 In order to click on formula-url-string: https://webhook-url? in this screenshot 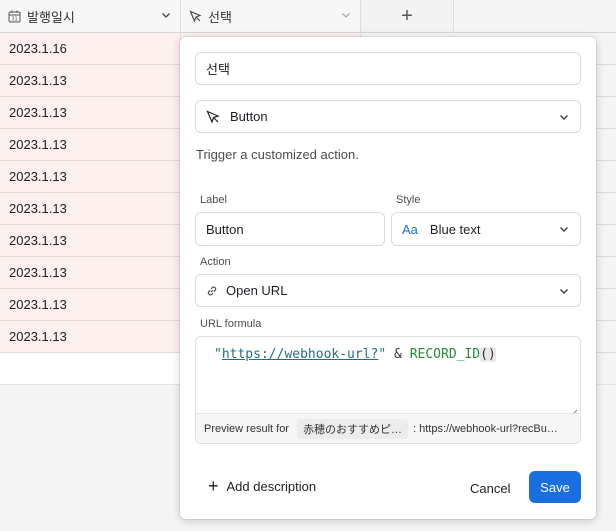, I will do `click(300, 354)`.